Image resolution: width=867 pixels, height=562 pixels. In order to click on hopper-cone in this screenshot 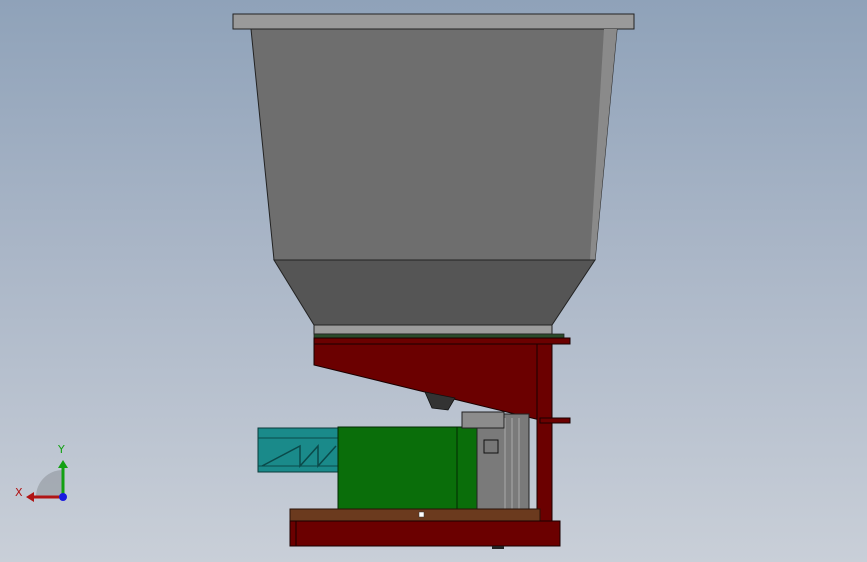, I will do `click(434, 292)`.